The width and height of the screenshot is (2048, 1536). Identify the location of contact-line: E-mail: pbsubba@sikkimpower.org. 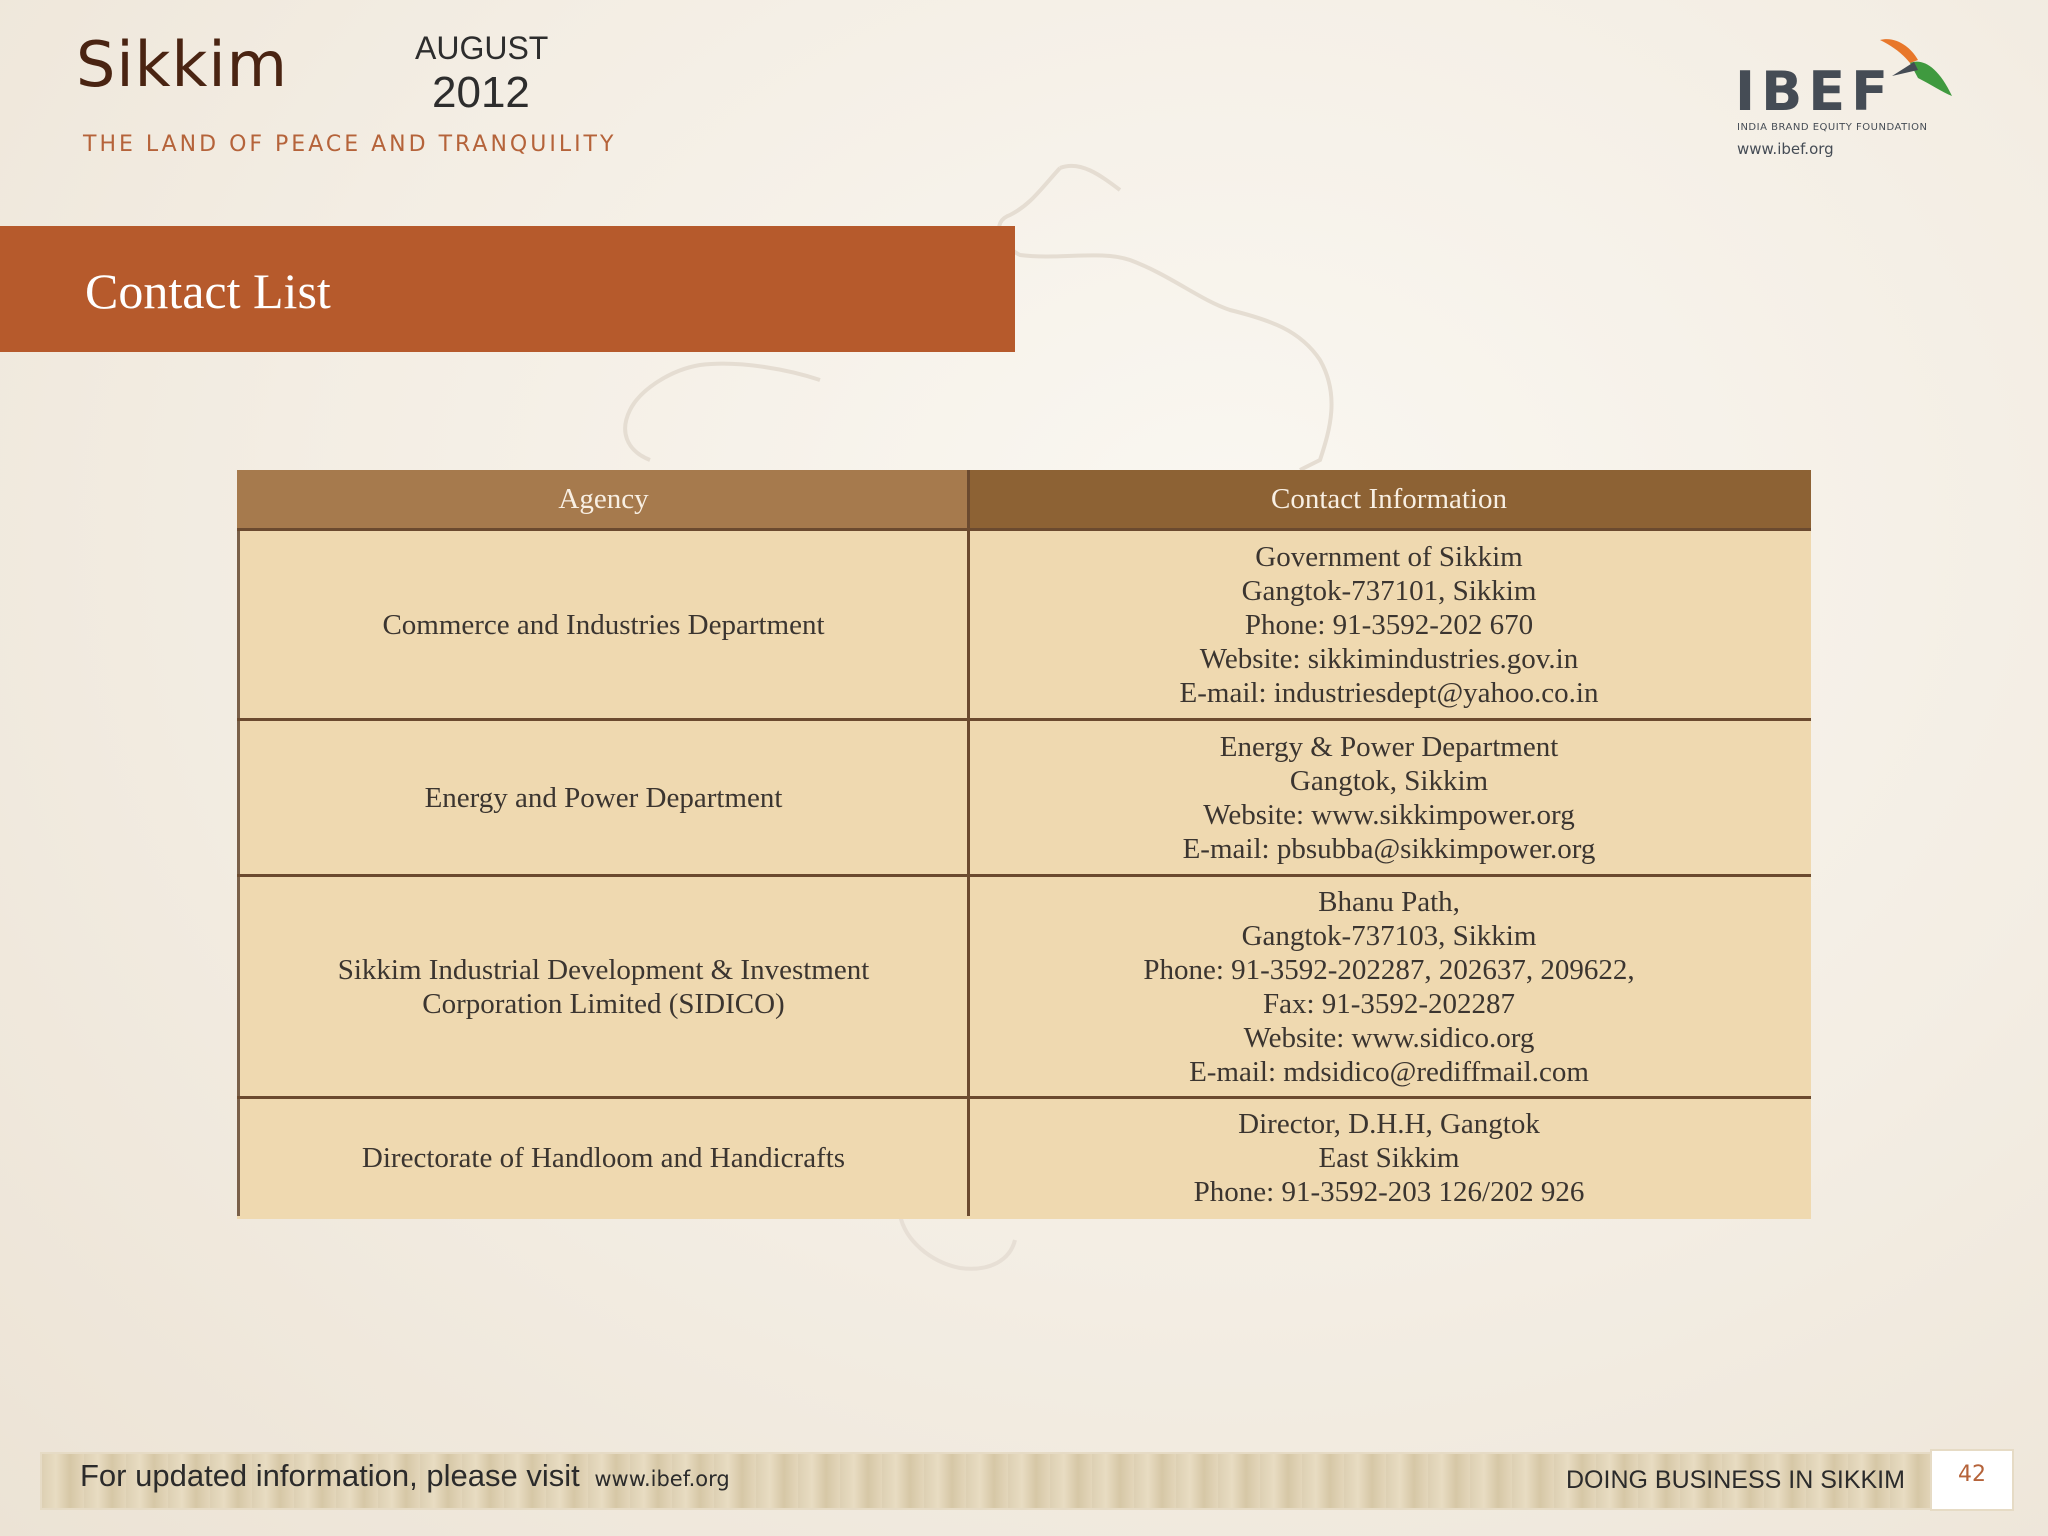
(1389, 848).